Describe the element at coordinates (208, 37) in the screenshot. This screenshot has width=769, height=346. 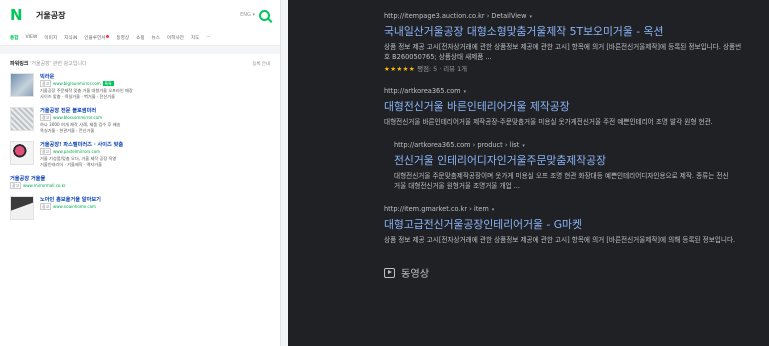
I see `tab-more: ···` at that location.